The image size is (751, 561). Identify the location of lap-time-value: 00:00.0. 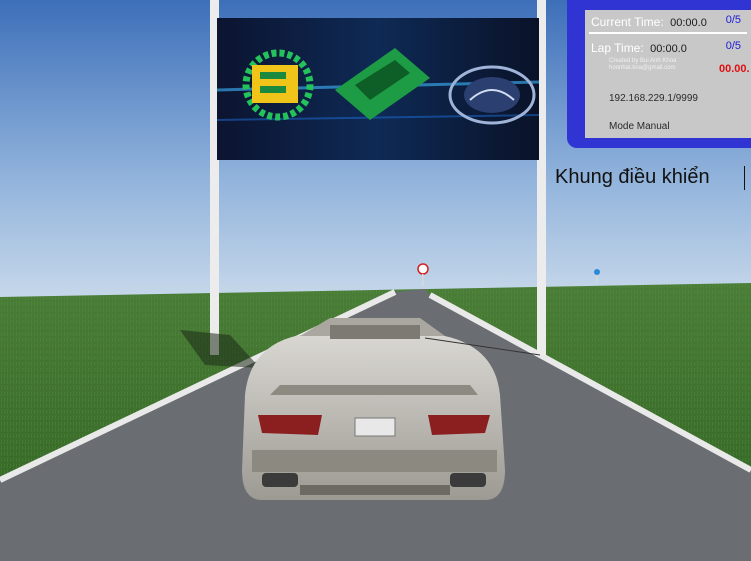
(668, 49).